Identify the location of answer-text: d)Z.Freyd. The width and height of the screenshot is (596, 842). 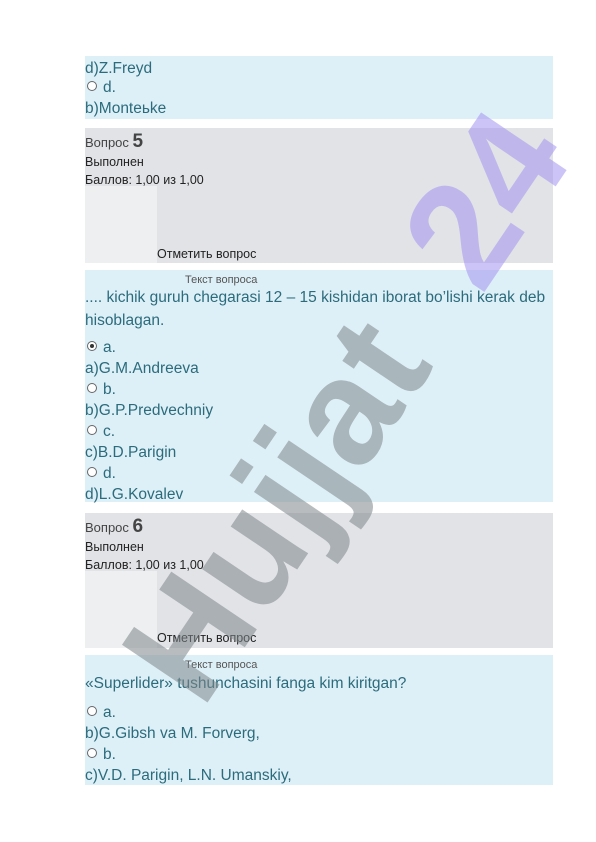
(119, 68).